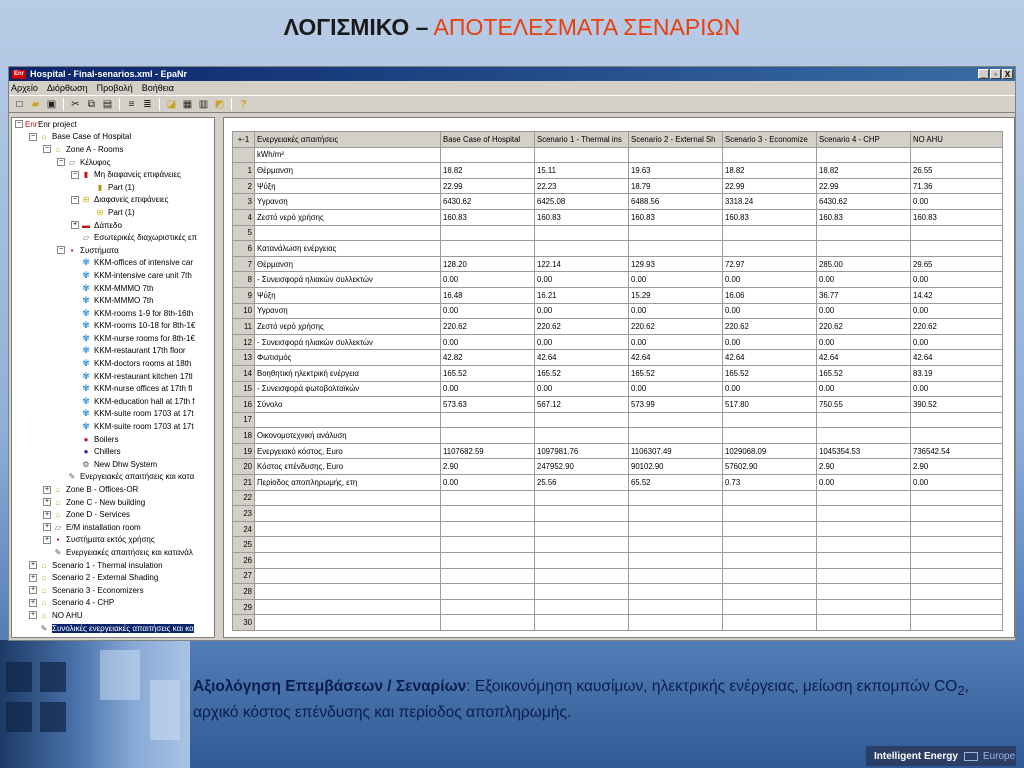 This screenshot has height=768, width=1024. Describe the element at coordinates (113, 338) in the screenshot. I see `tree-item: ✾ KKM-nurse rooms for 8th-1€` at that location.